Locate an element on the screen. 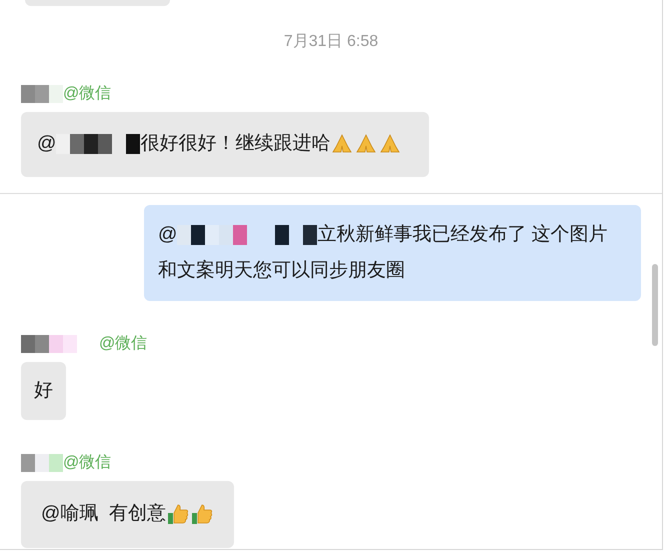 This screenshot has width=664, height=551. message-text: 好 is located at coordinates (43, 390).